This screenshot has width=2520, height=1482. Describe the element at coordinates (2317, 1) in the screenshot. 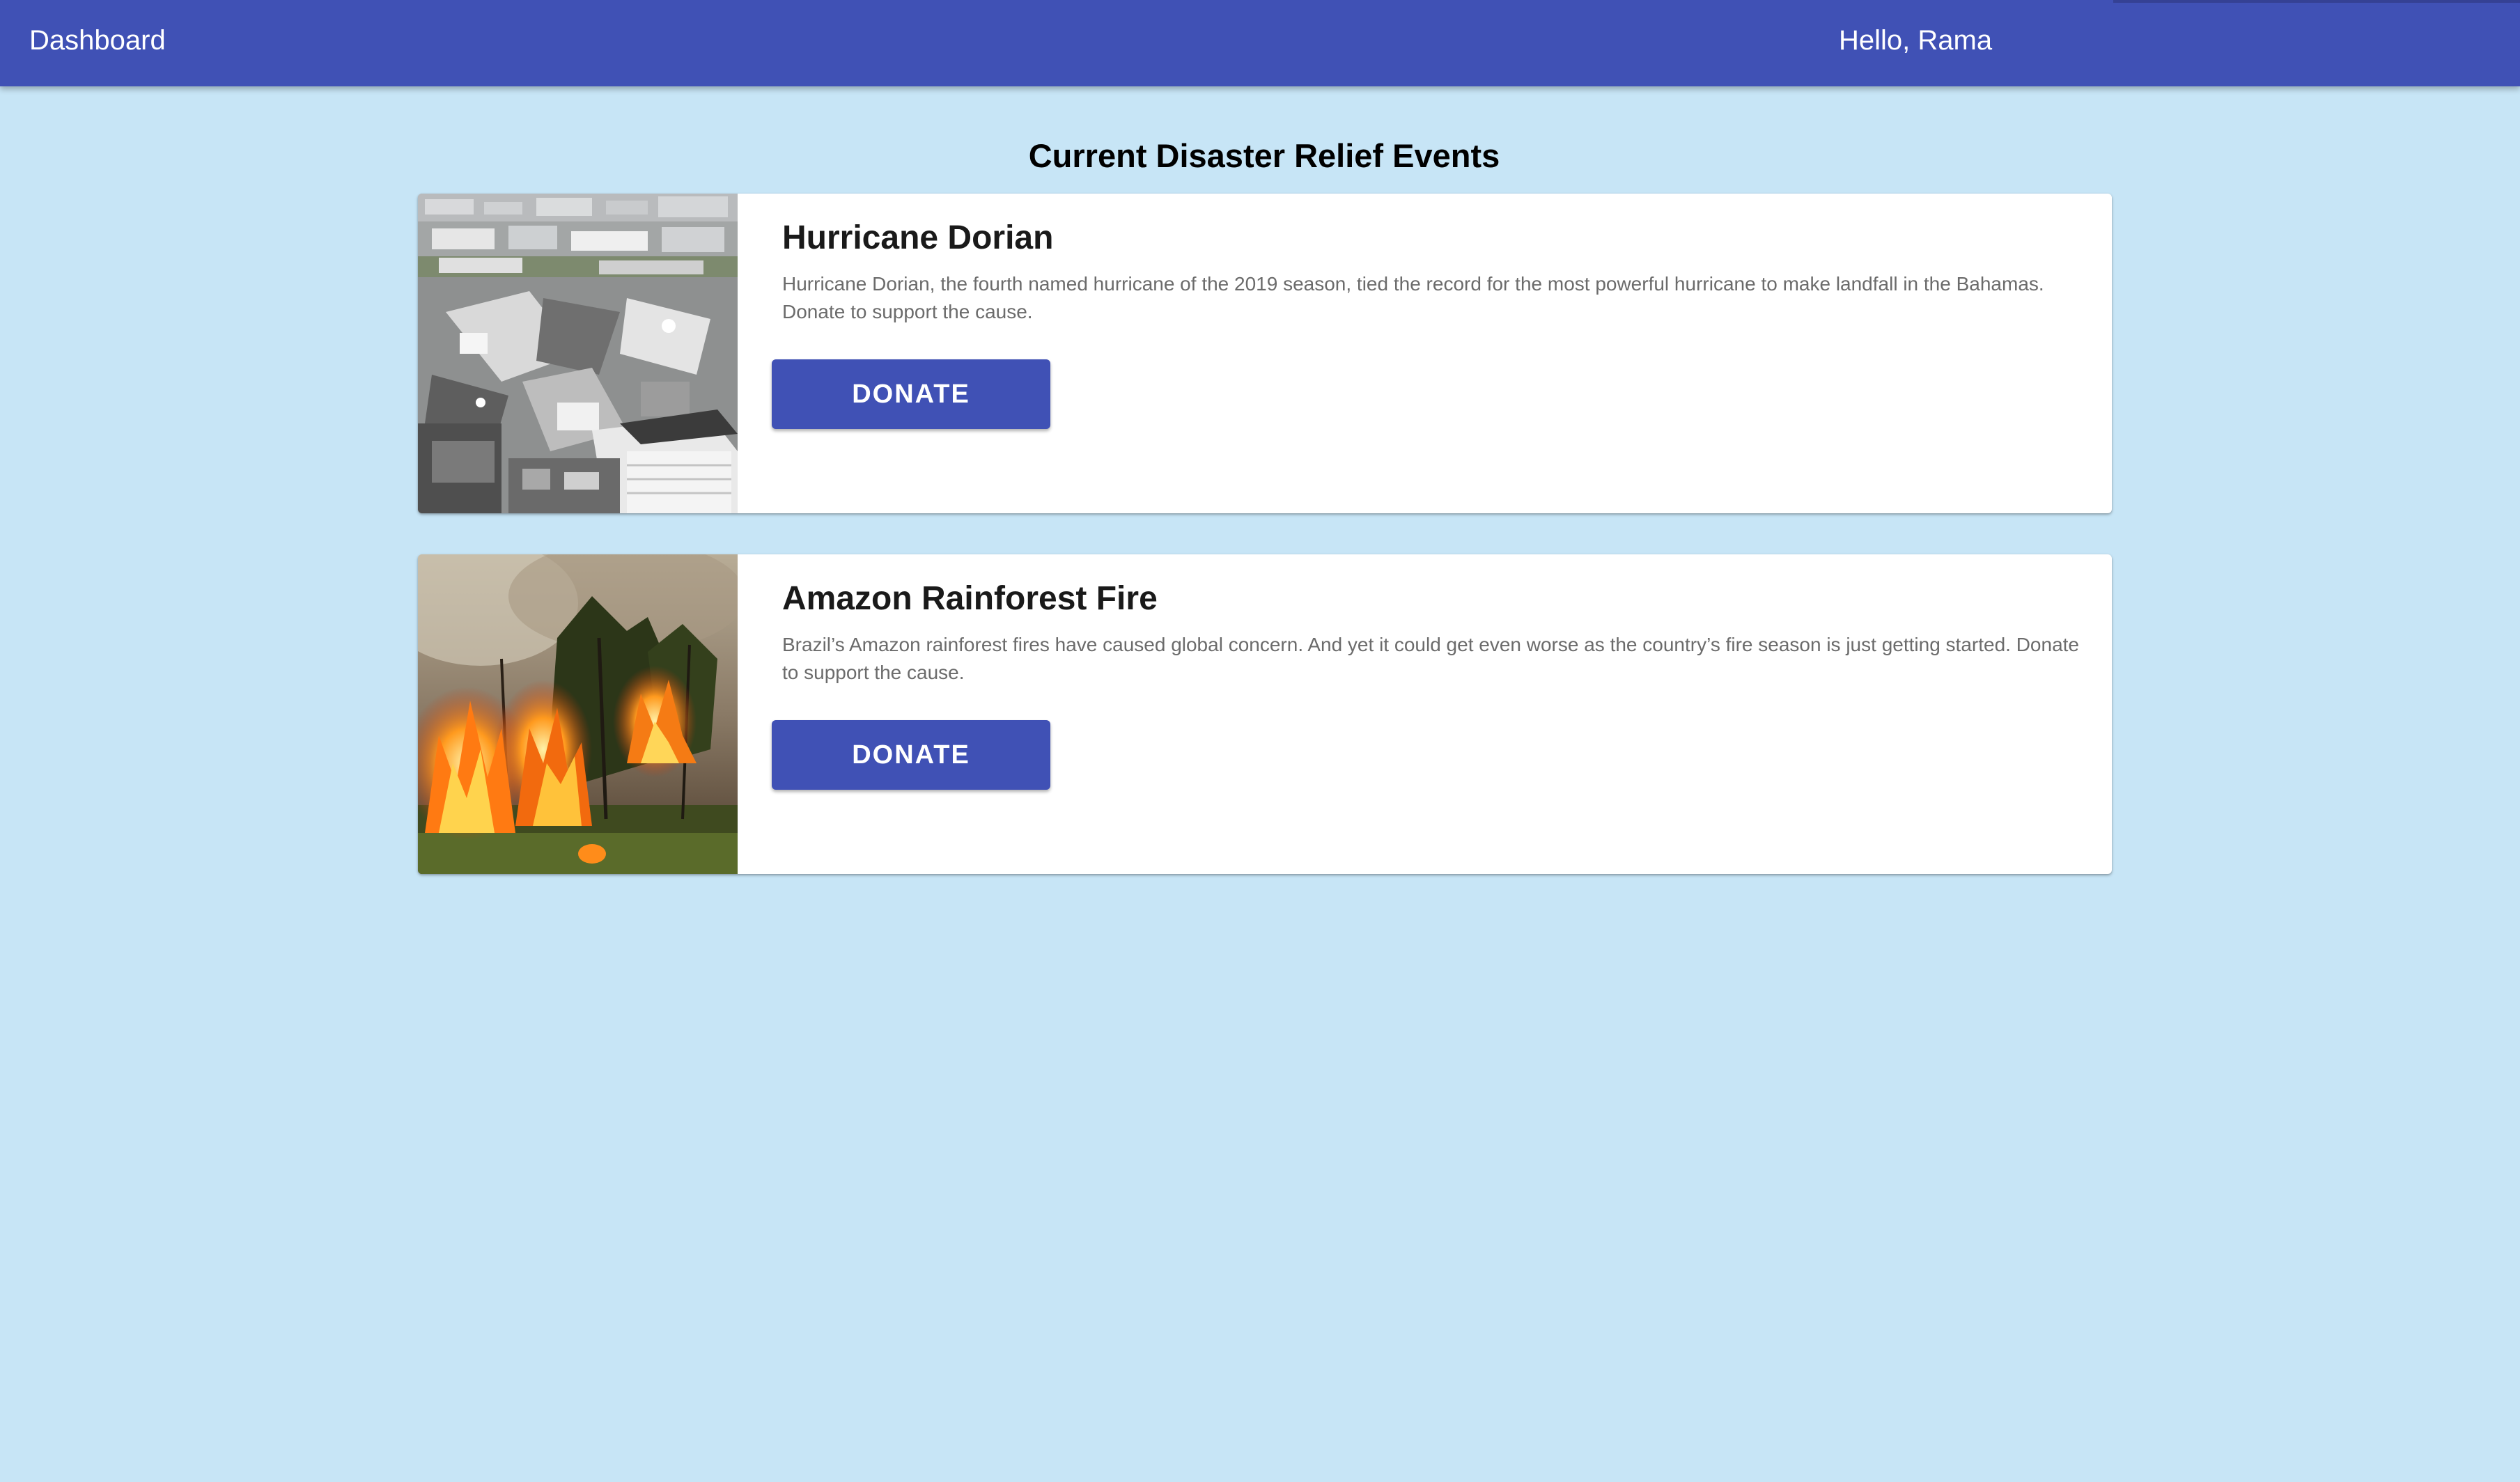

I see `menu-edge-shadow` at that location.